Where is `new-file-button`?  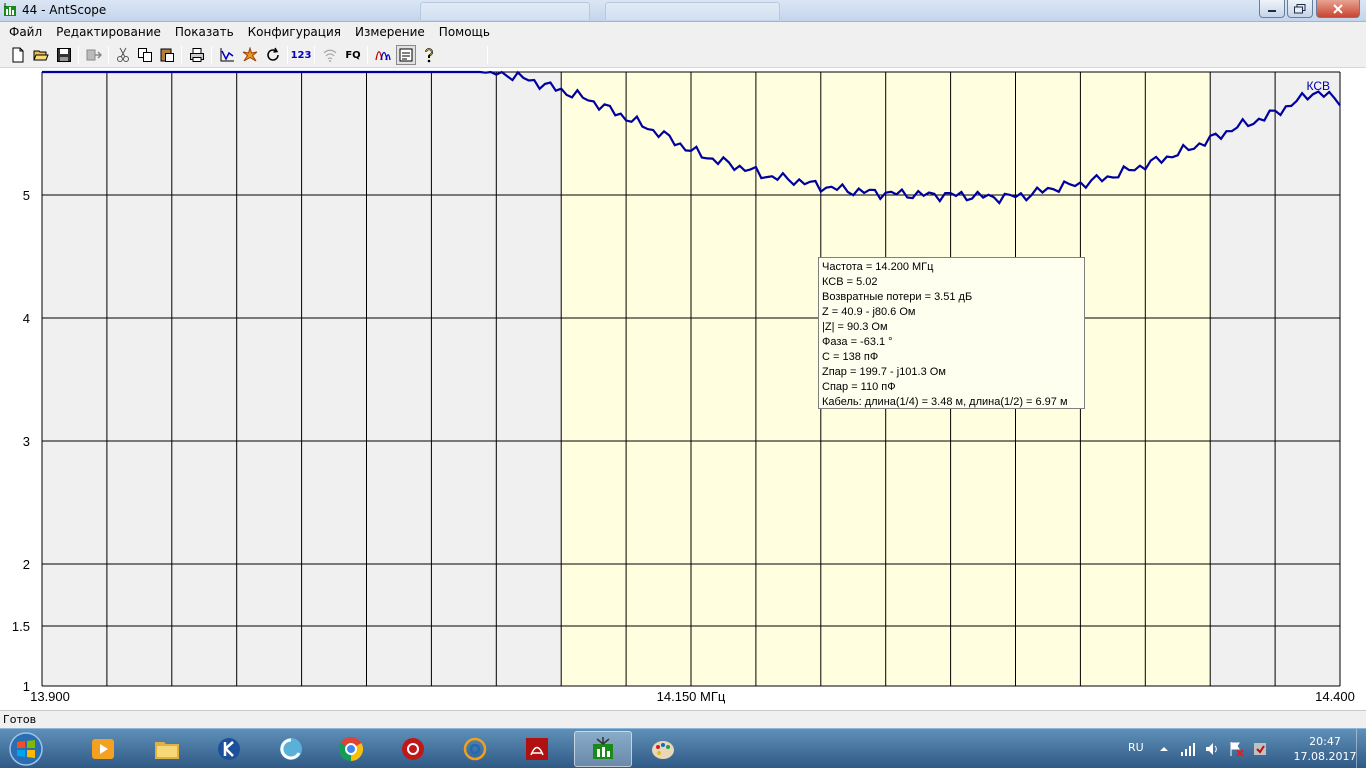
new-file-button is located at coordinates (18, 55).